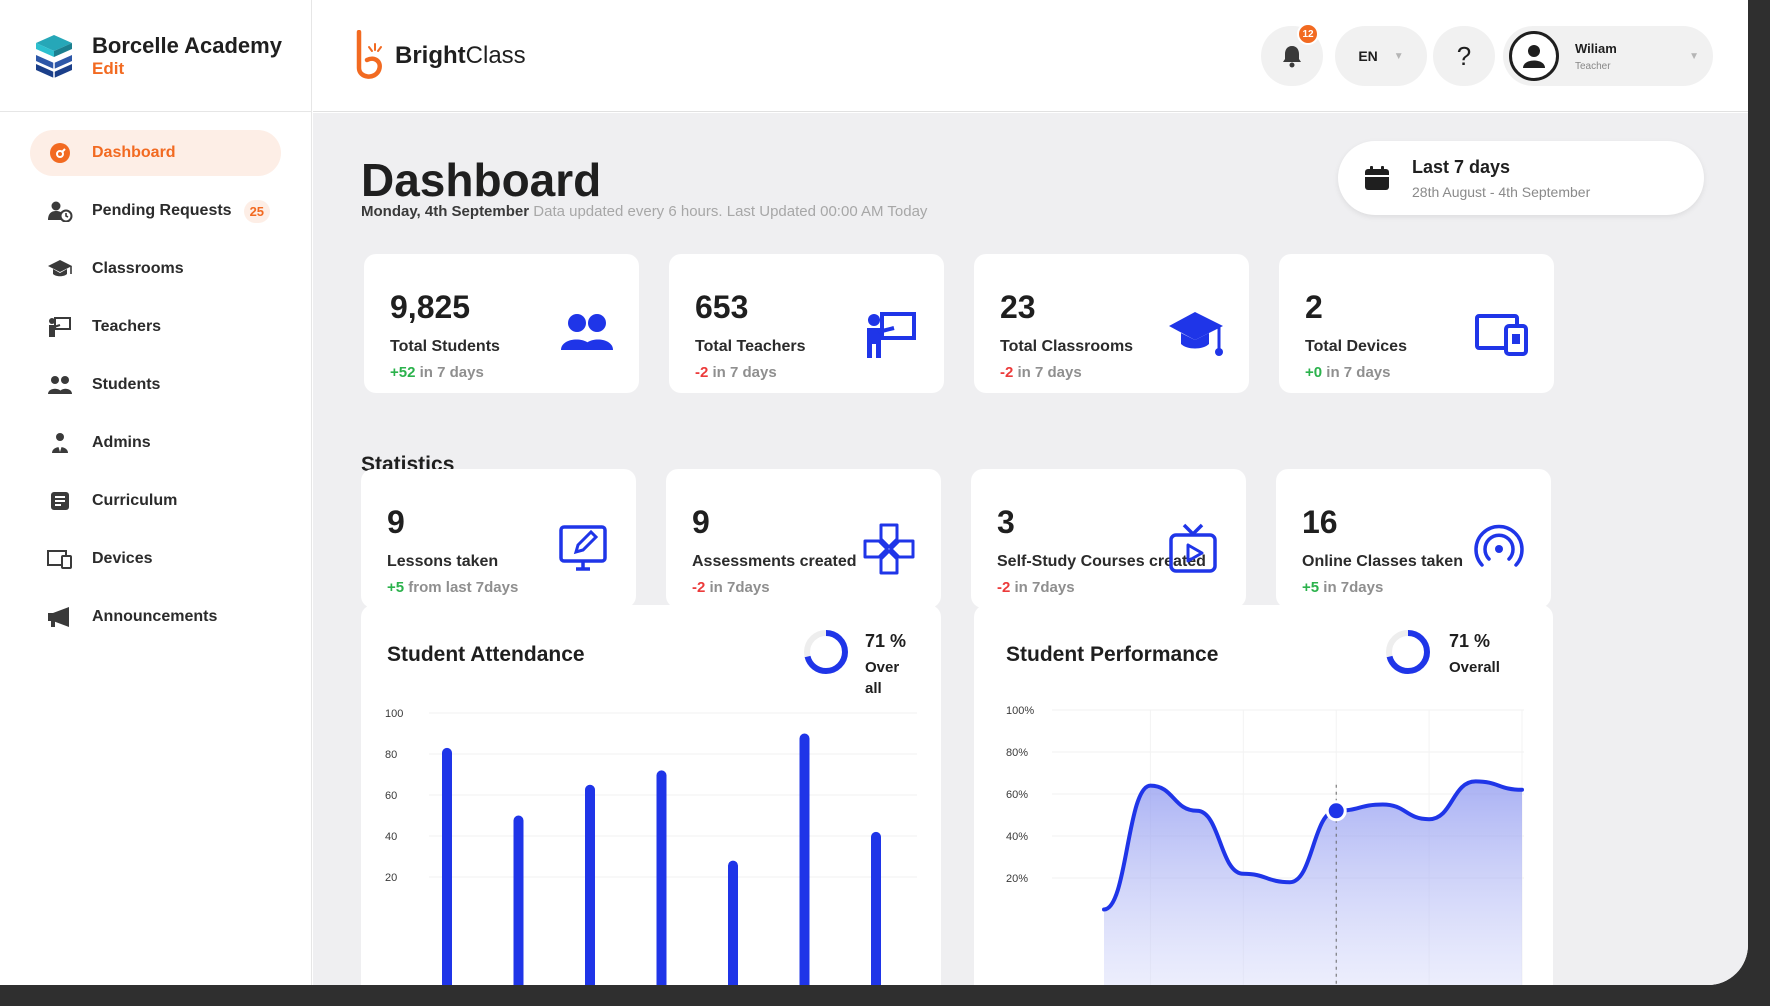  I want to click on highlight-point, so click(1336, 811).